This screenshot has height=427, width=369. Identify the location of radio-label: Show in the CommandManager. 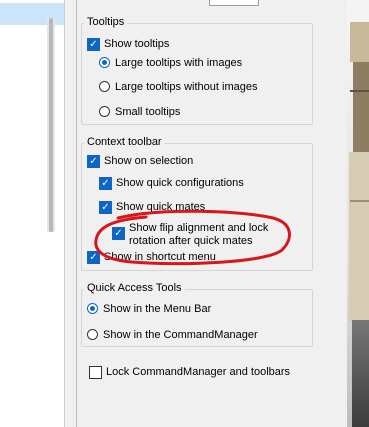
(180, 335).